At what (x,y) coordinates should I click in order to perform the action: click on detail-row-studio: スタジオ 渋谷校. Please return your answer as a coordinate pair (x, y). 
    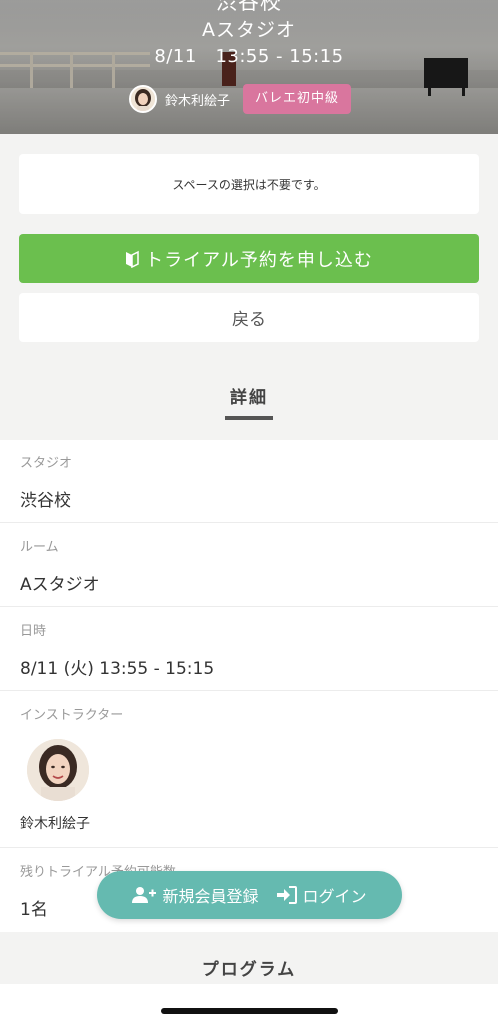
    Looking at the image, I should click on (249, 481).